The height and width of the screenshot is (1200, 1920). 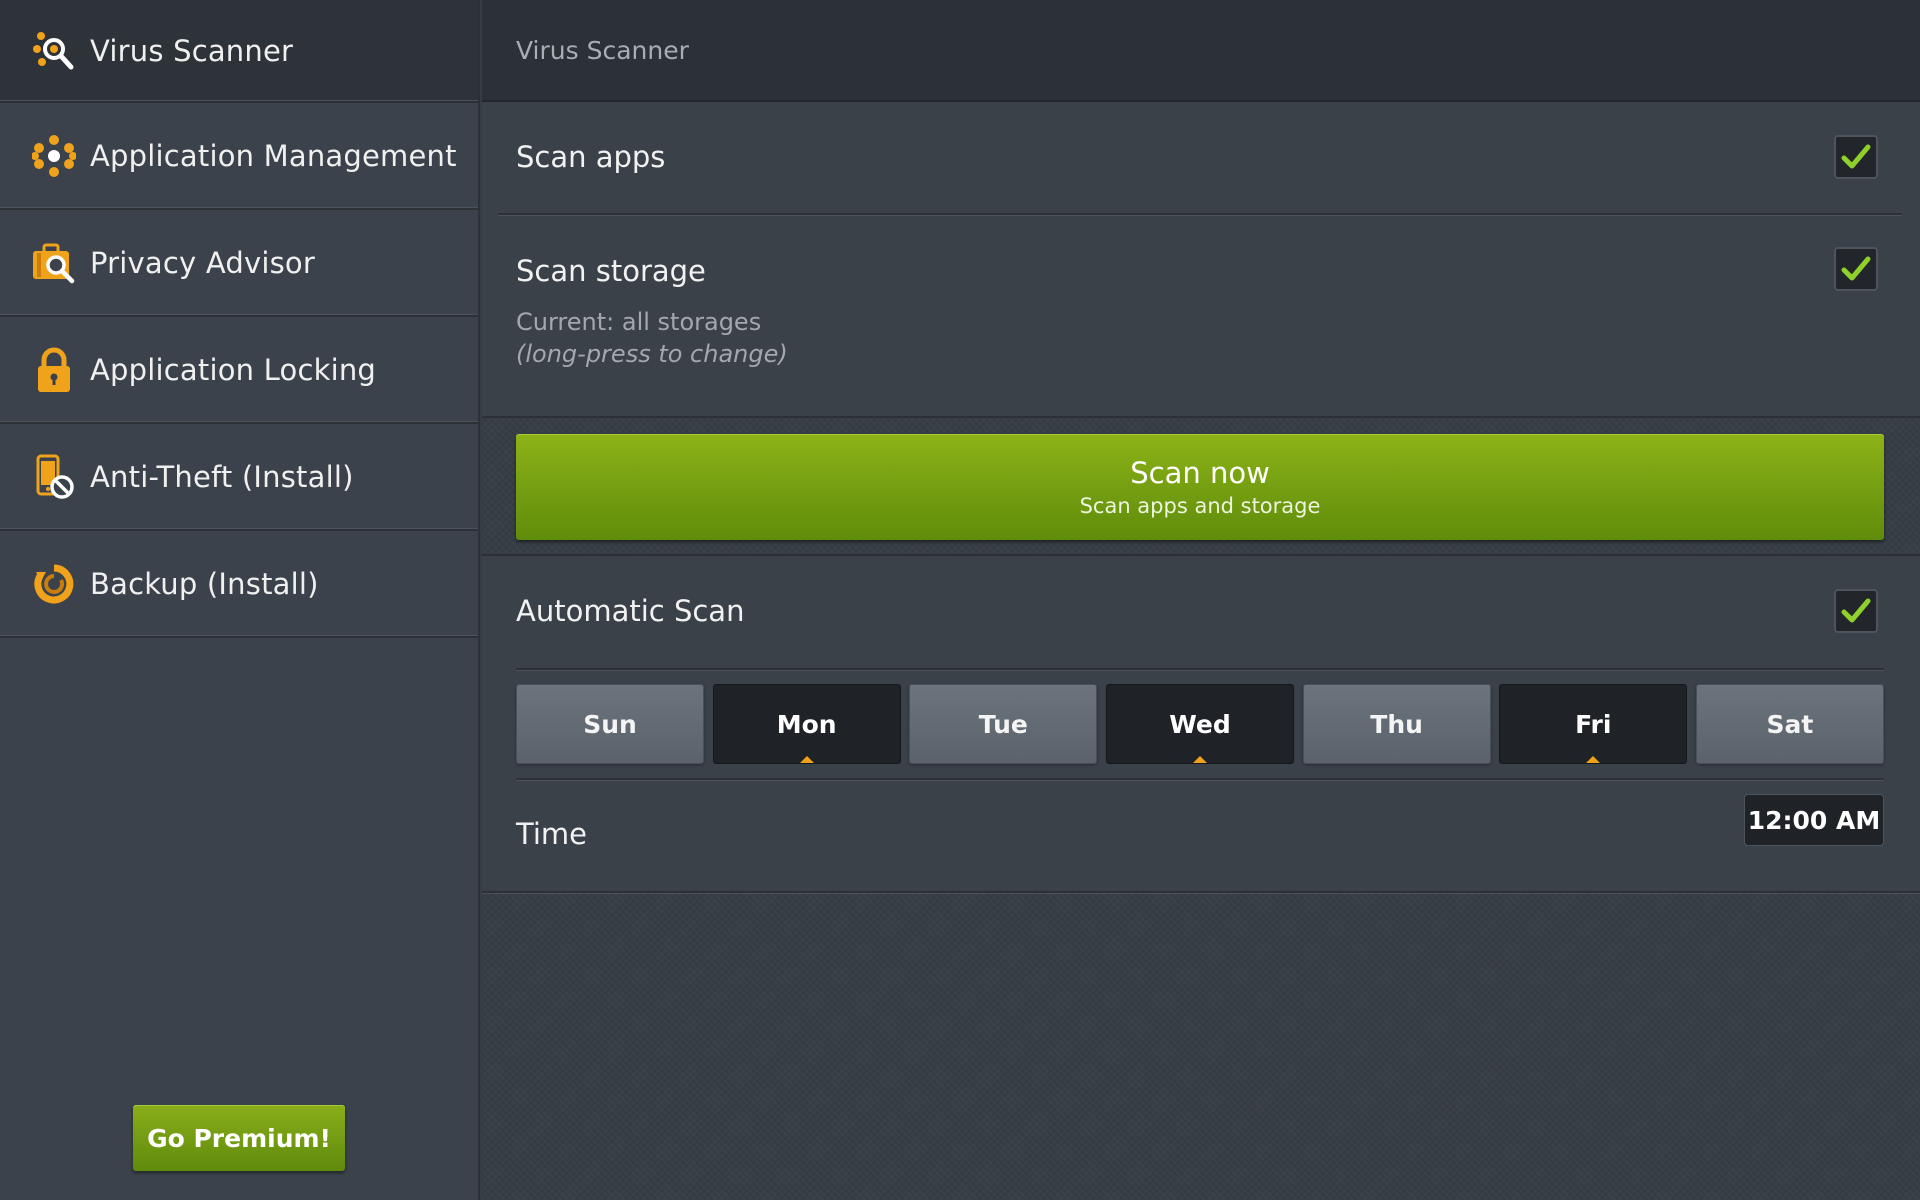 I want to click on day-label: Tue, so click(x=1003, y=724).